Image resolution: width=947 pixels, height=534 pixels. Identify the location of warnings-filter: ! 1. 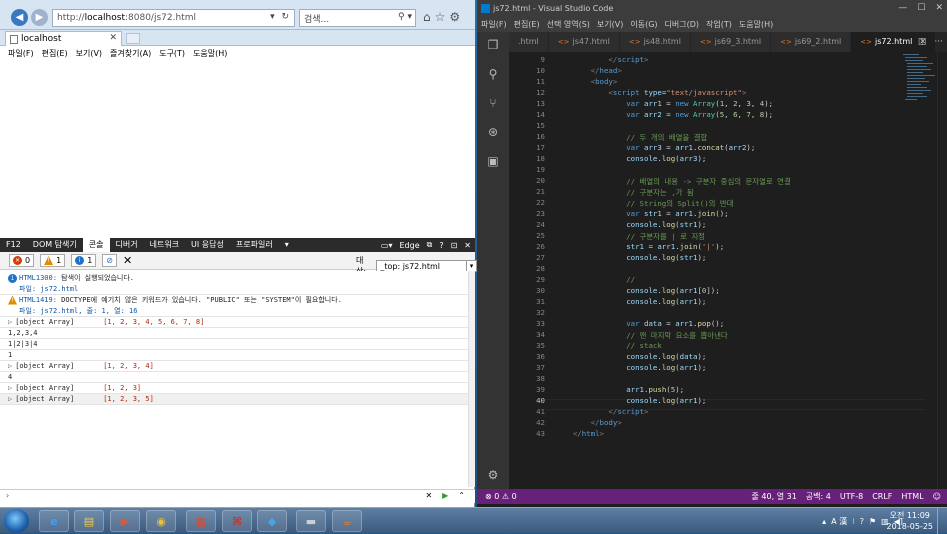
(53, 260).